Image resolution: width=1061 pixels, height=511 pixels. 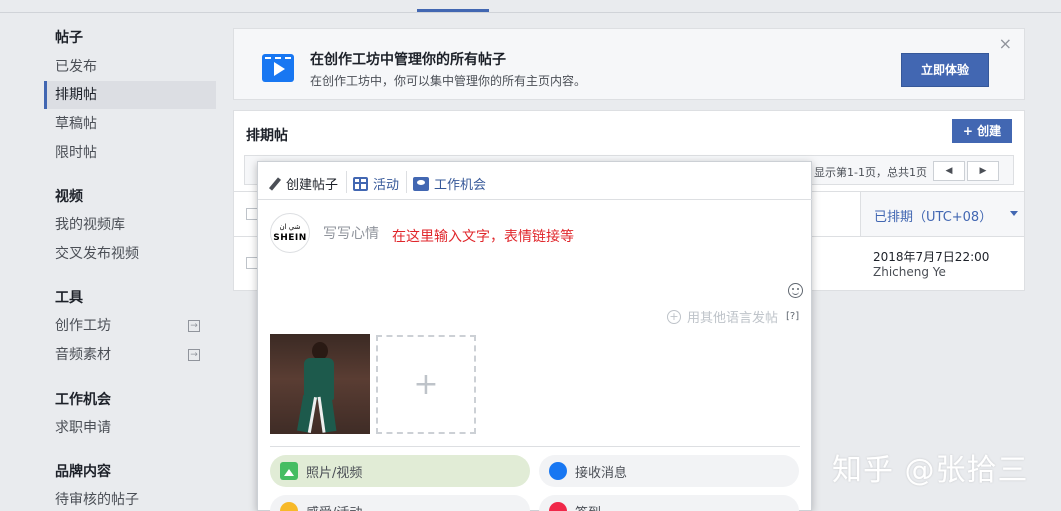 What do you see at coordinates (674, 316) in the screenshot?
I see `plus-circle-icon: +` at bounding box center [674, 316].